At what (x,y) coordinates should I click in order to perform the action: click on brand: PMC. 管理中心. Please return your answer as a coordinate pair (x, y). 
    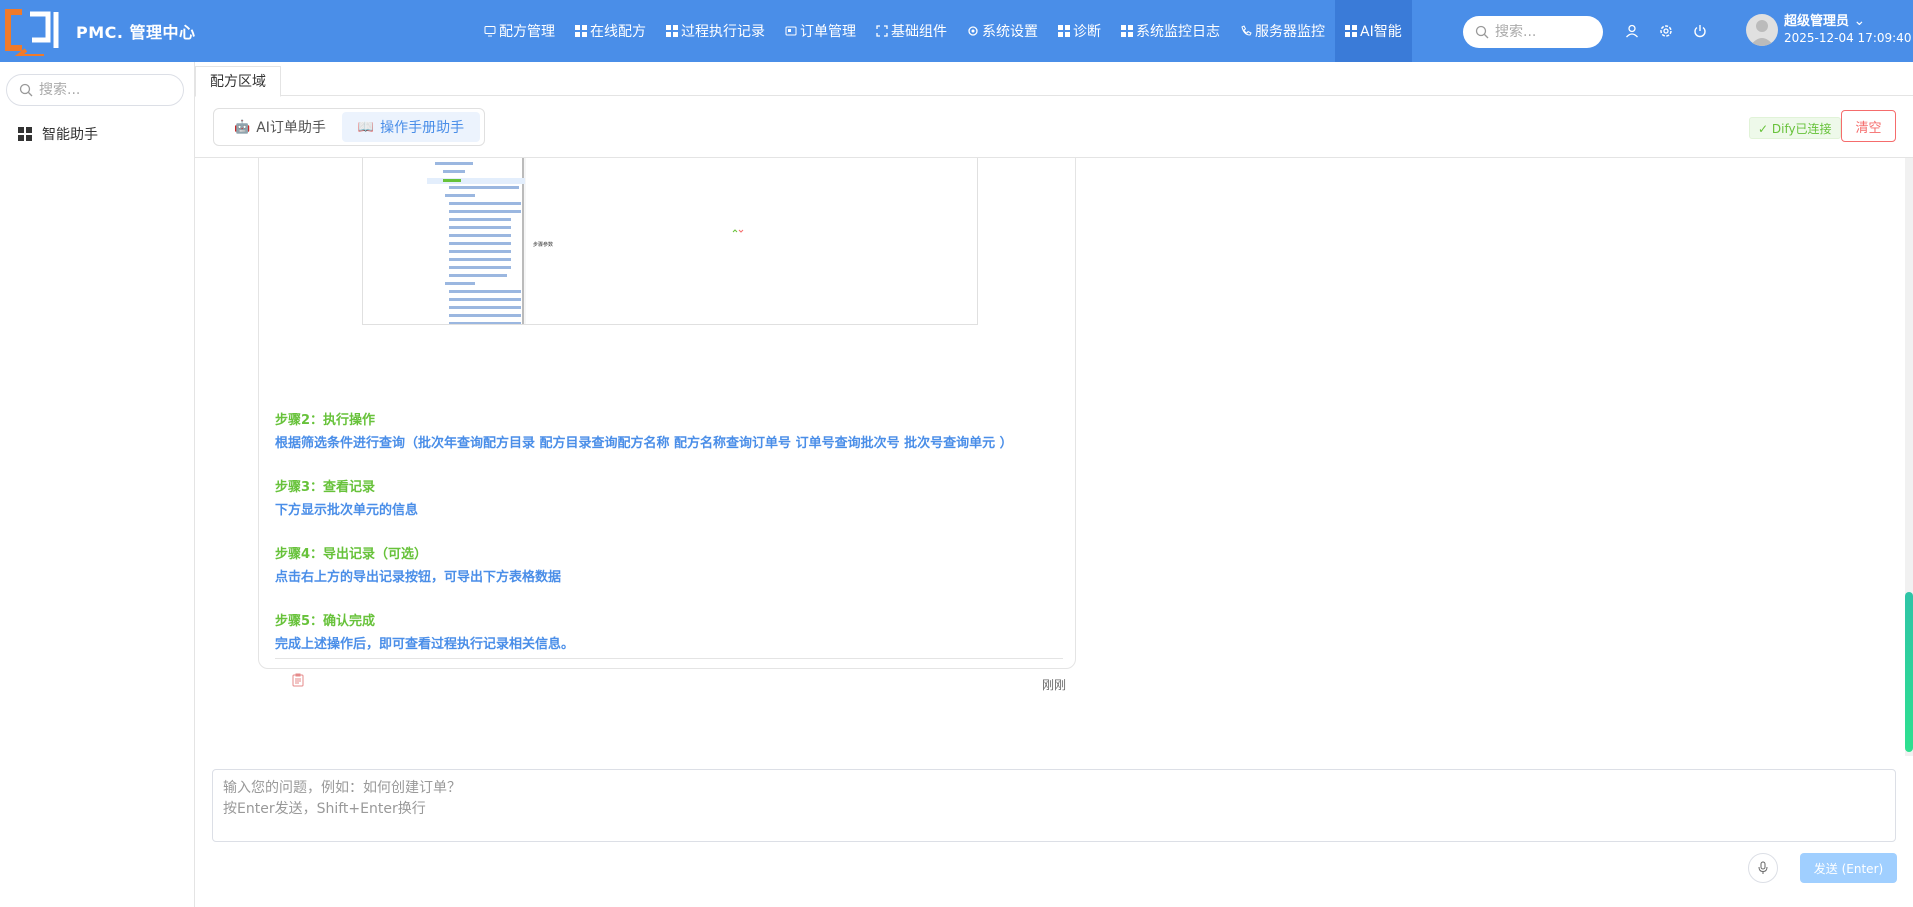
    Looking at the image, I should click on (115, 31).